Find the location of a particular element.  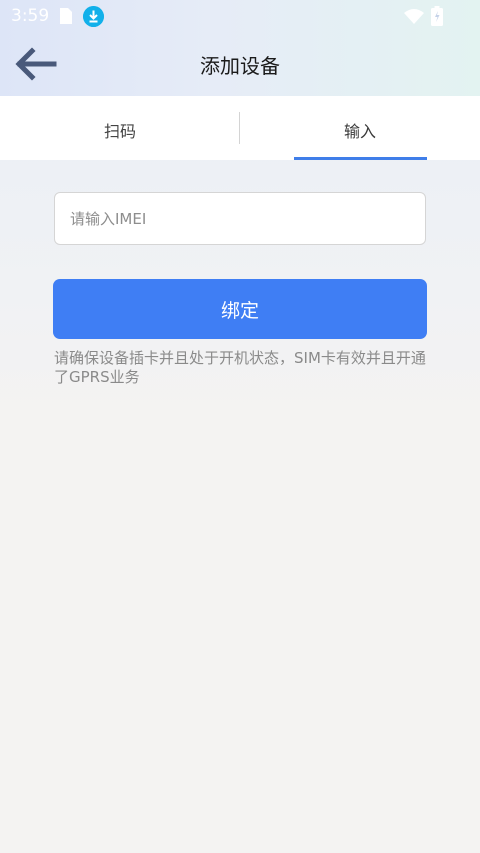

battery-icon is located at coordinates (437, 16).